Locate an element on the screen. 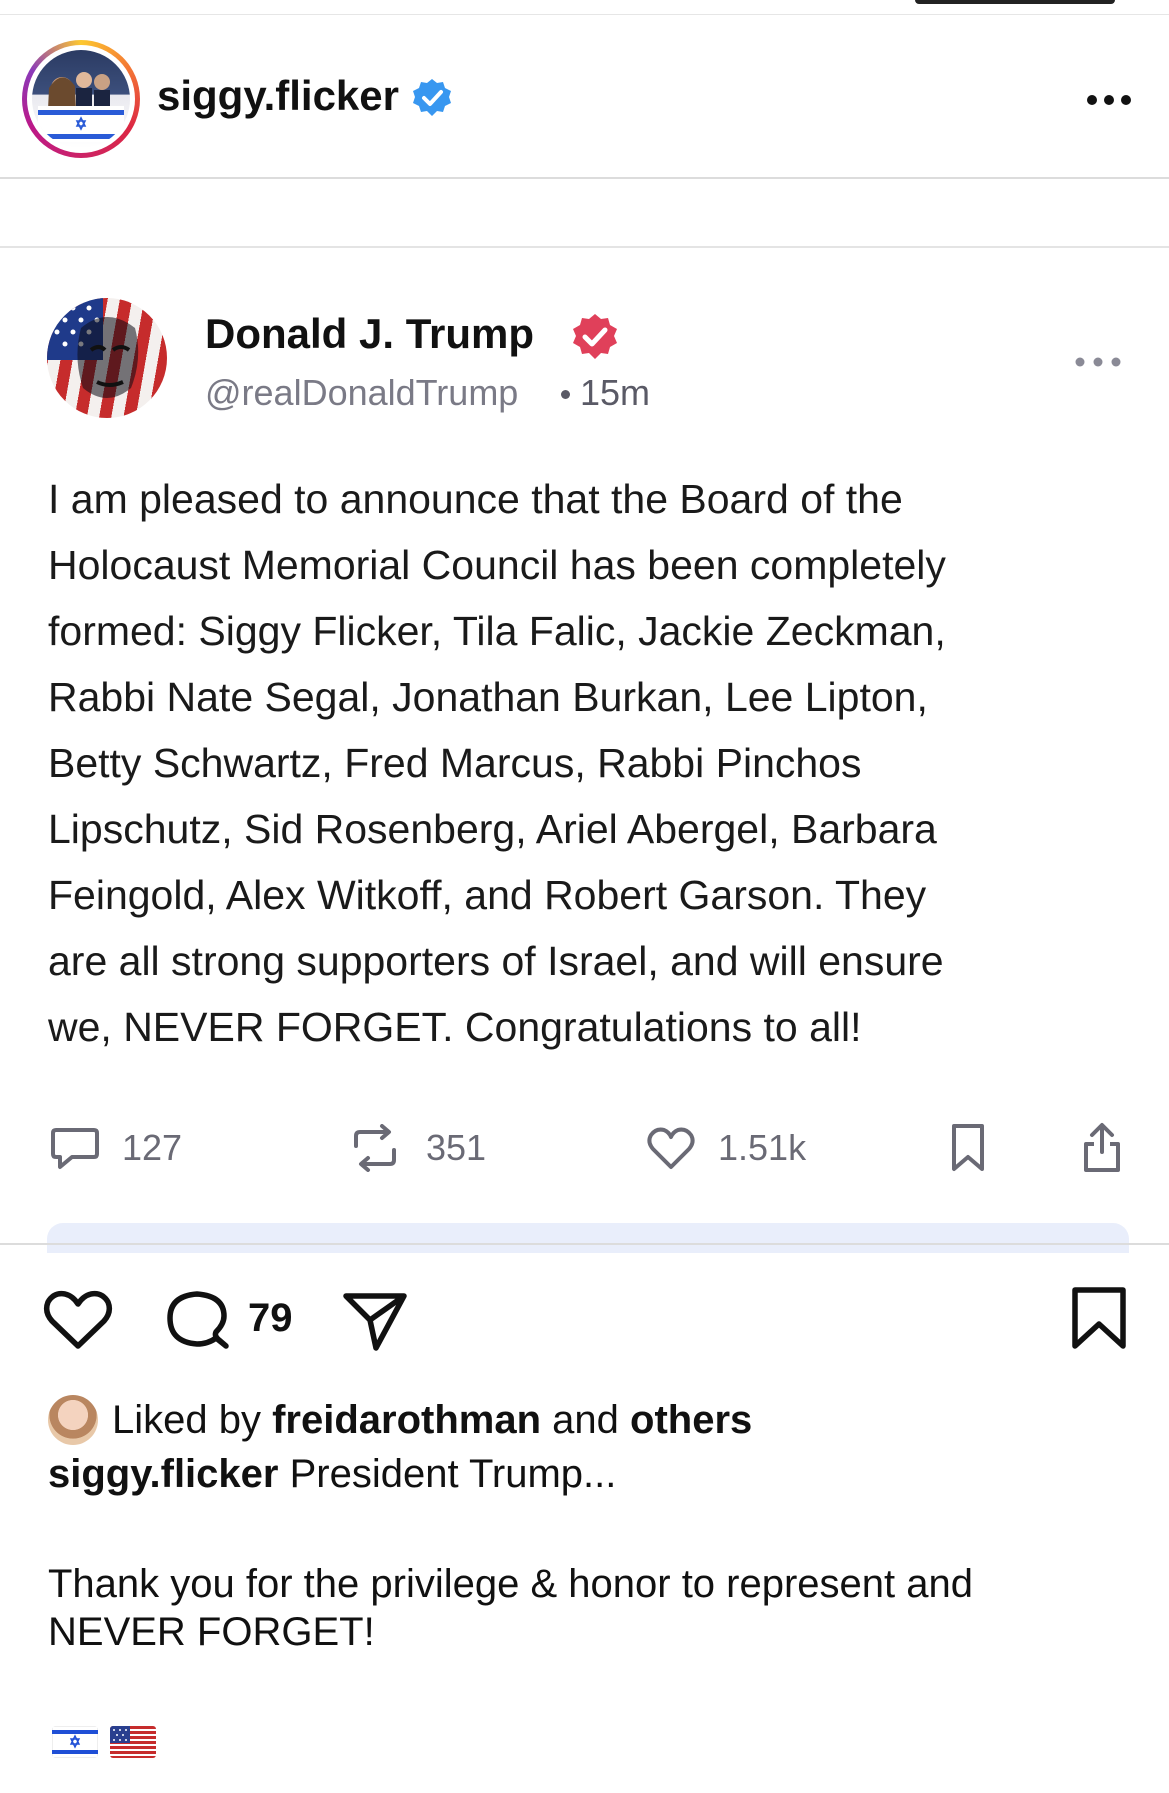 The height and width of the screenshot is (1793, 1169). liked-by-row: Liked by freidarothman and others is located at coordinates (400, 1420).